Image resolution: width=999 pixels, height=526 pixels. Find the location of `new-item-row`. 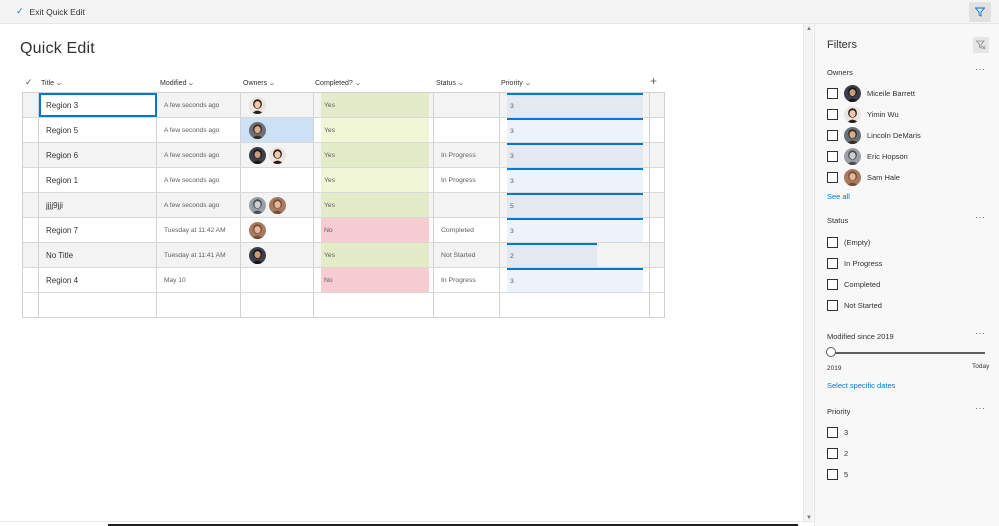

new-item-row is located at coordinates (343, 305).